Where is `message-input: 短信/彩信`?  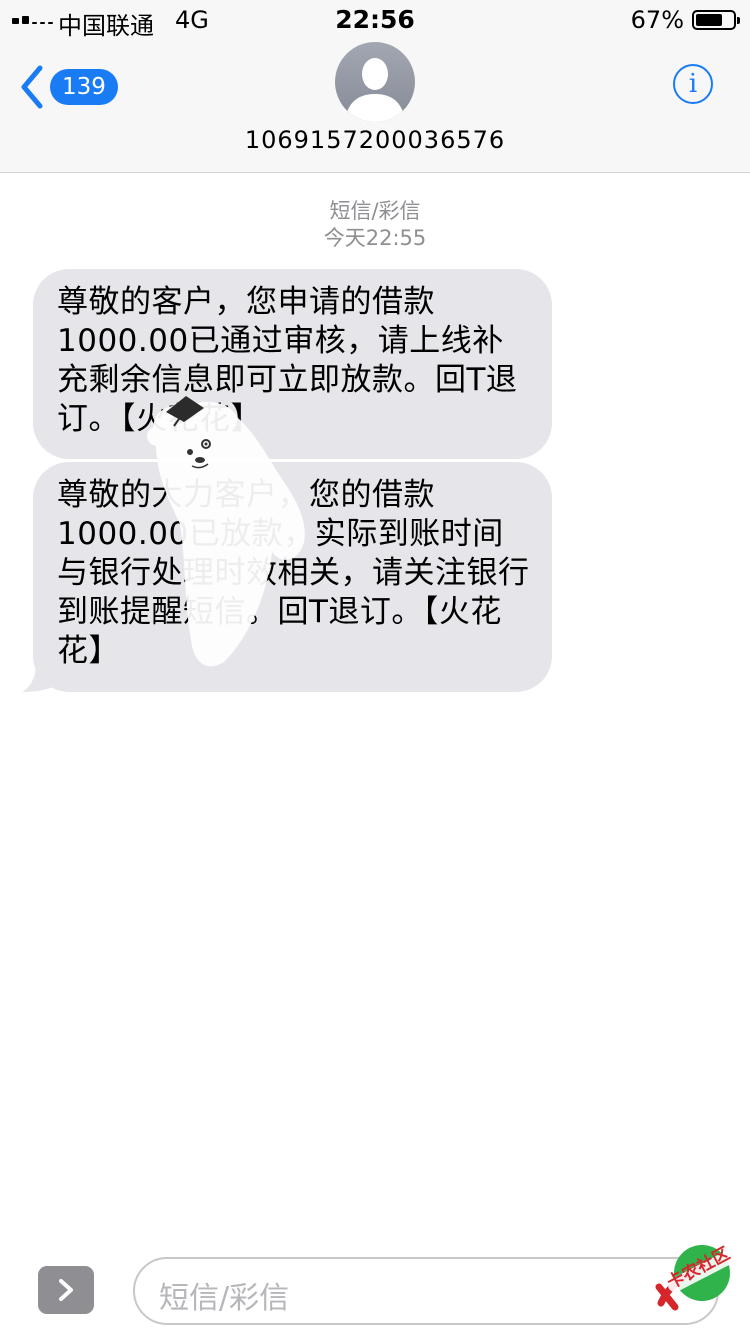 message-input: 短信/彩信 is located at coordinates (426, 1291).